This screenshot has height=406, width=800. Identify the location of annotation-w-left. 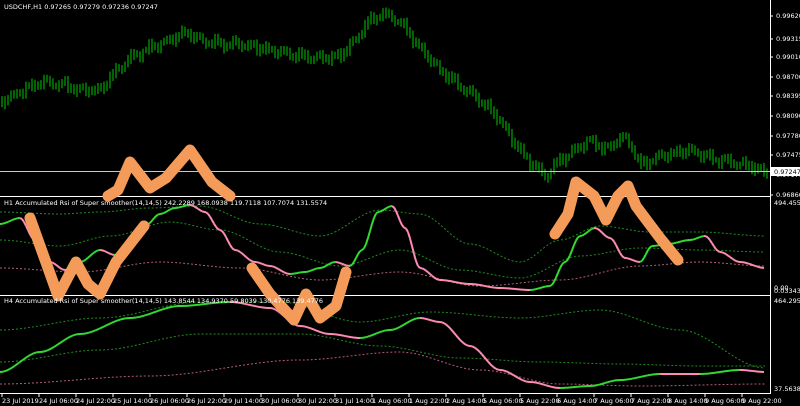
(87, 257).